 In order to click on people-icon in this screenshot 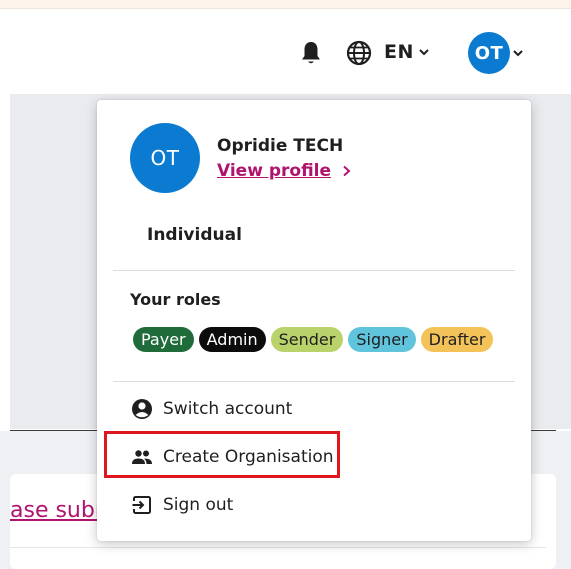, I will do `click(142, 457)`.